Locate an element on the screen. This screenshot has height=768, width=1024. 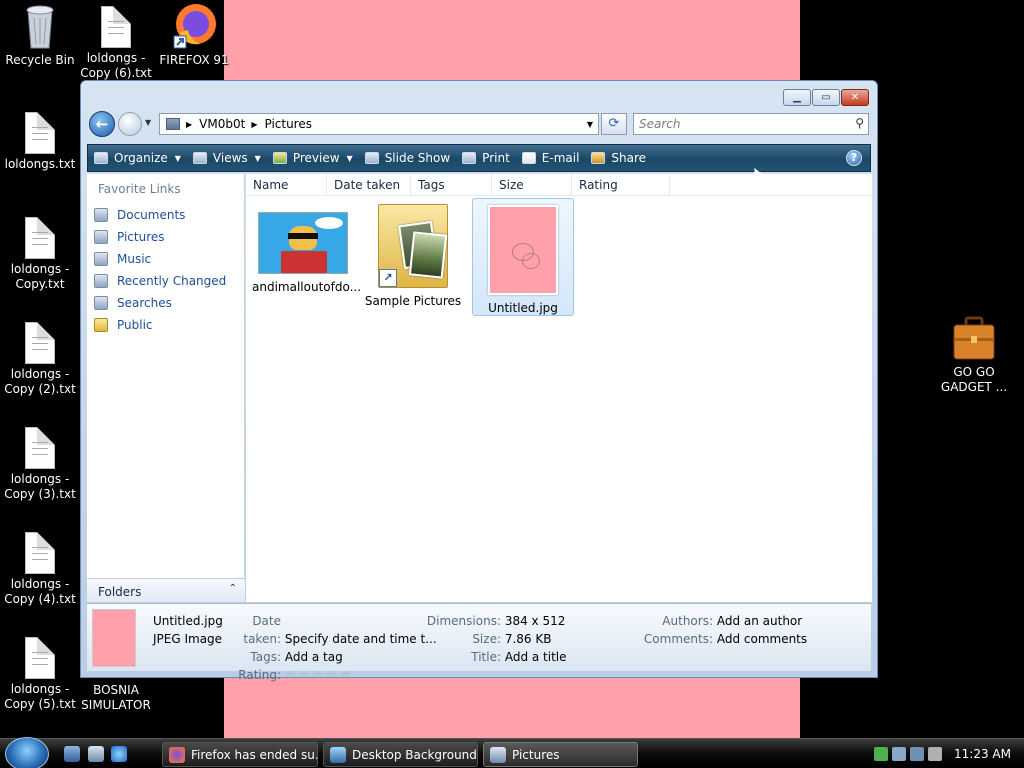
email-button: E-mail is located at coordinates (550, 158).